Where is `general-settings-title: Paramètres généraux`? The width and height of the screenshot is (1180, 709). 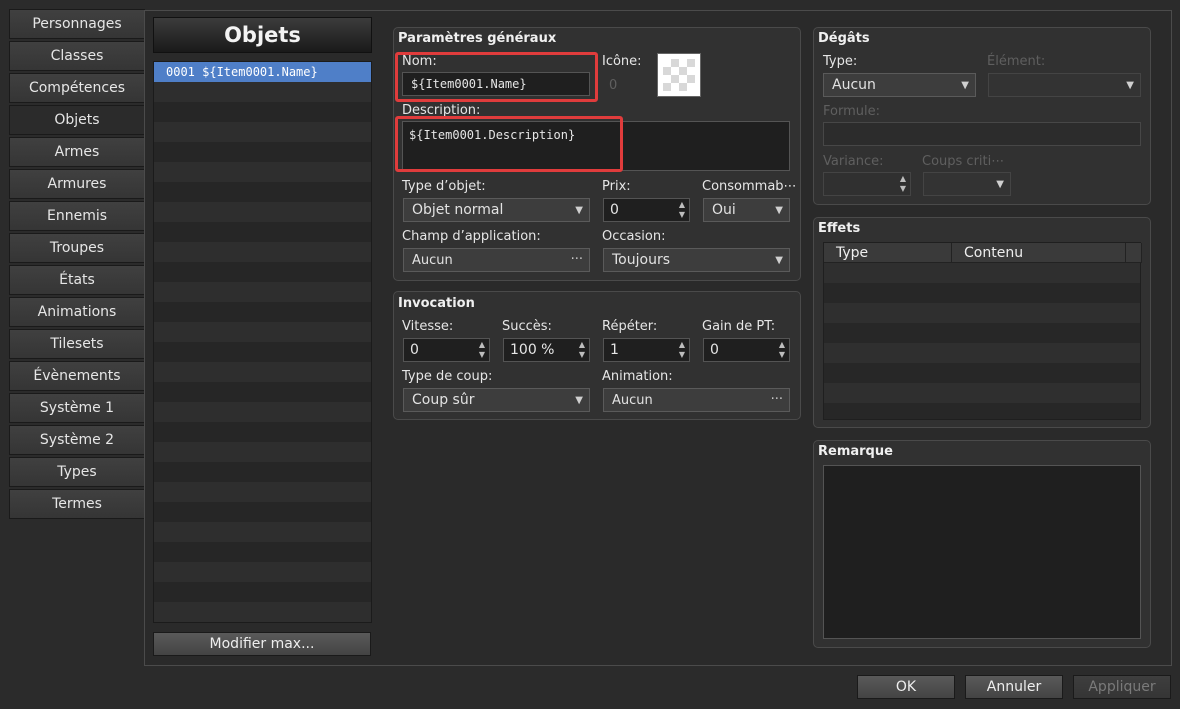
general-settings-title: Paramètres généraux is located at coordinates (477, 38).